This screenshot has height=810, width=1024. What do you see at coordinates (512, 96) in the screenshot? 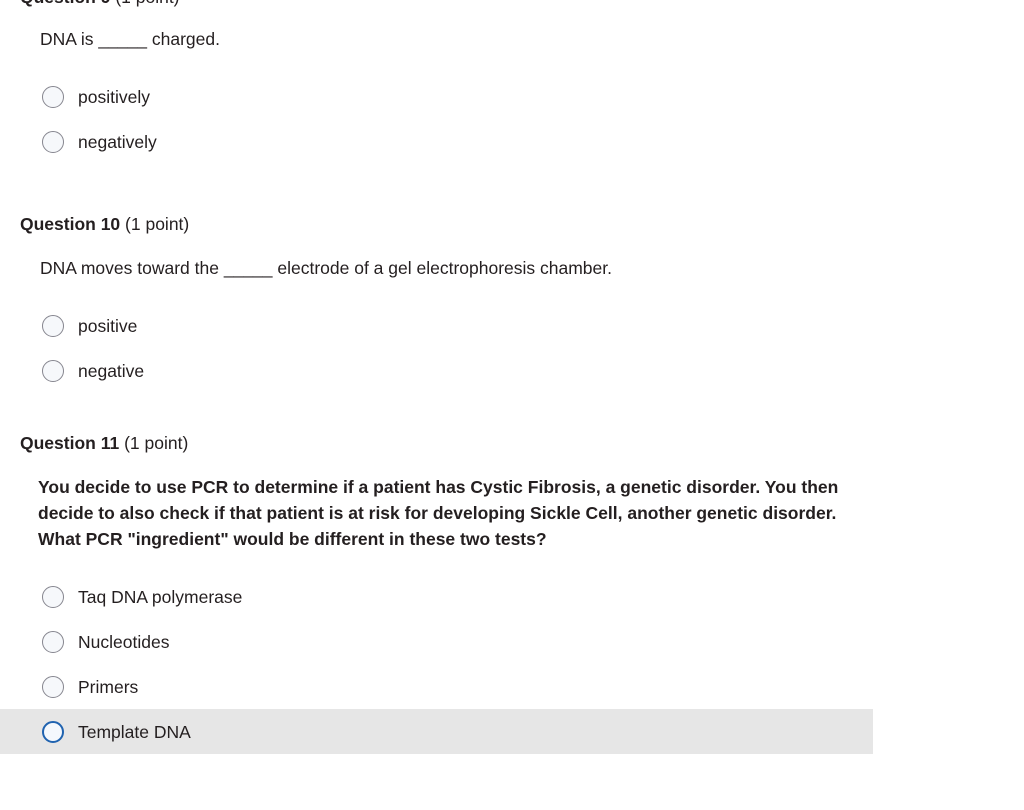
I see `option-row: positively` at bounding box center [512, 96].